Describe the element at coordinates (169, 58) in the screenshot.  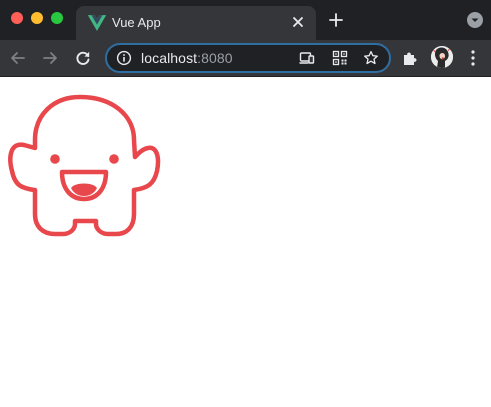
I see `url-host: localhost` at that location.